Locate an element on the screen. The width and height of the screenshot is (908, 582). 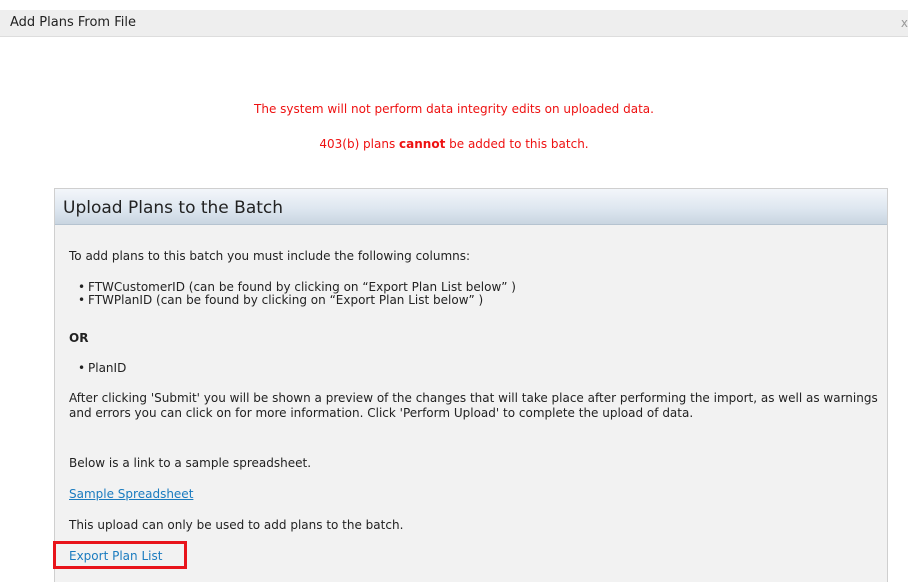
dialog-title: Add Plans From File is located at coordinates (73, 22).